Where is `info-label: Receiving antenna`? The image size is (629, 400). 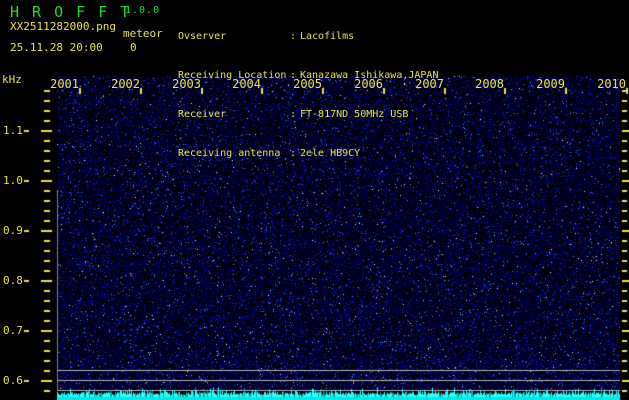
info-label: Receiving antenna is located at coordinates (229, 153).